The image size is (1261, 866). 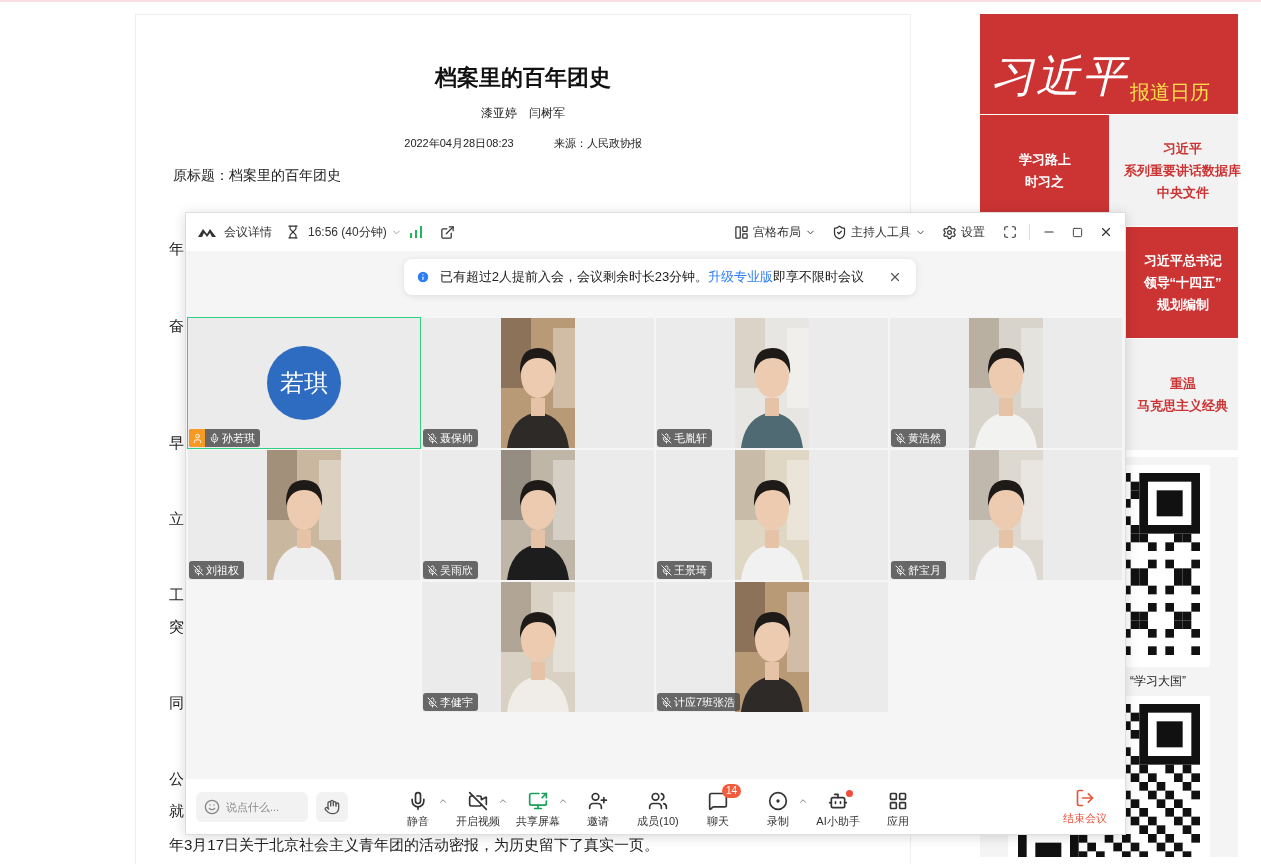 What do you see at coordinates (176, 595) in the screenshot?
I see `article-text: 工` at bounding box center [176, 595].